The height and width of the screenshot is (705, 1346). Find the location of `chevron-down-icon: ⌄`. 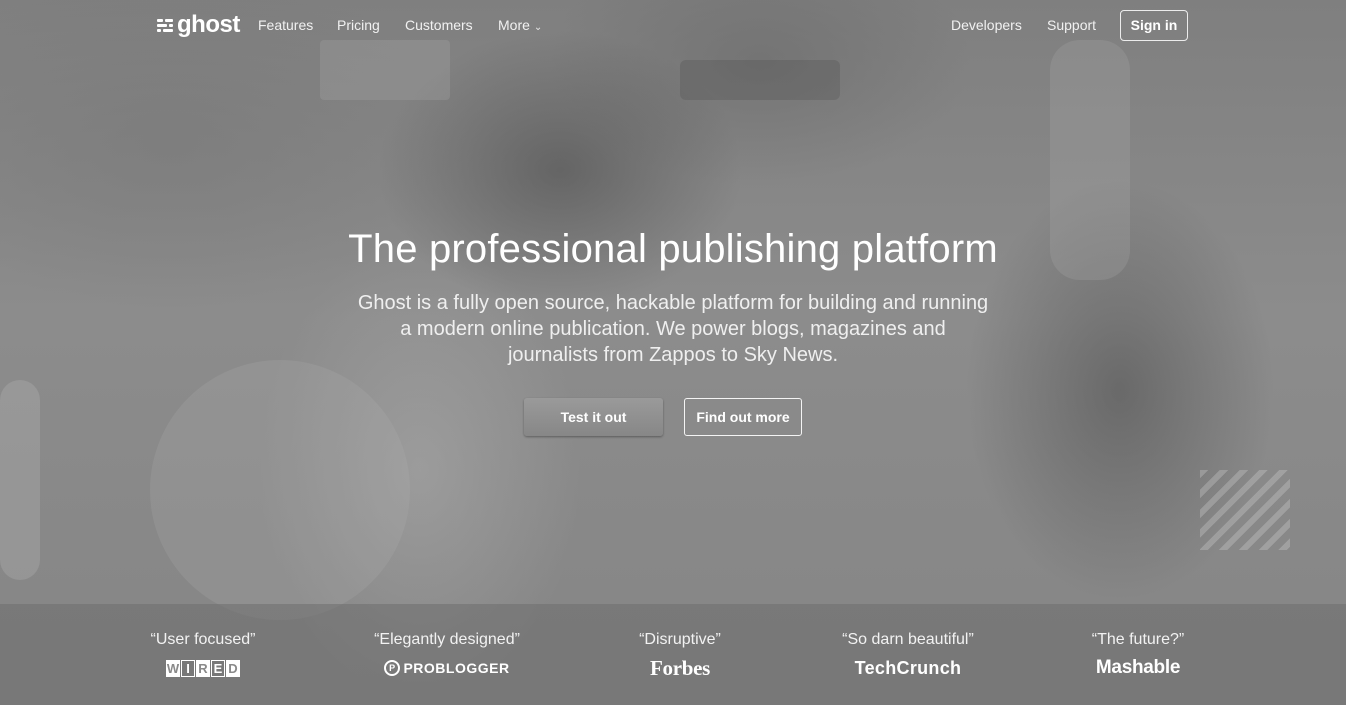

chevron-down-icon: ⌄ is located at coordinates (538, 27).